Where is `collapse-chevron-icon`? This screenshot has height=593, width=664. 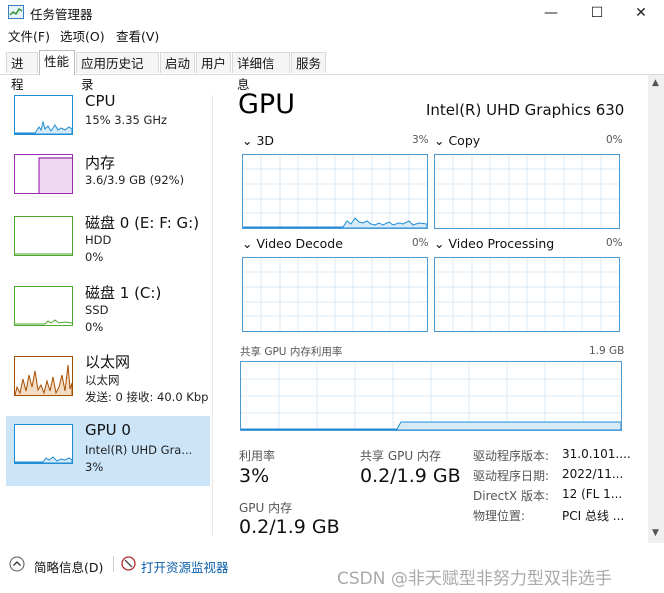
collapse-chevron-icon is located at coordinates (17, 564).